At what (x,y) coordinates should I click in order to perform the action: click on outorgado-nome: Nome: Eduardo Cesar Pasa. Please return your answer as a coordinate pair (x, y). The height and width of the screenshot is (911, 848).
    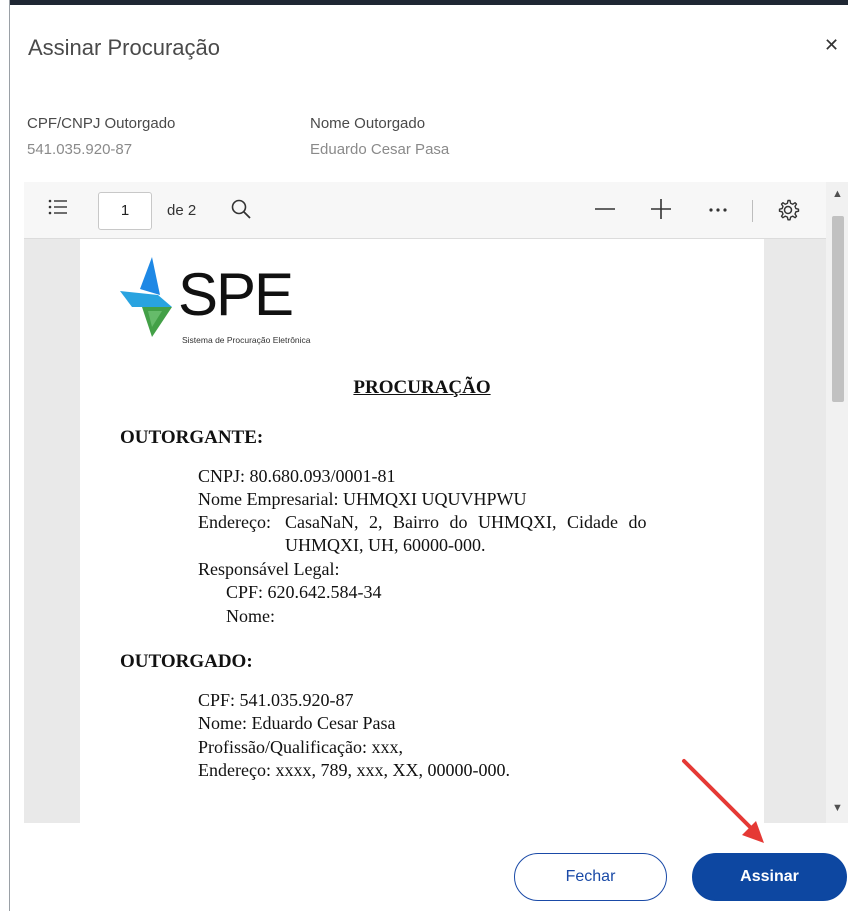
    Looking at the image, I should click on (297, 723).